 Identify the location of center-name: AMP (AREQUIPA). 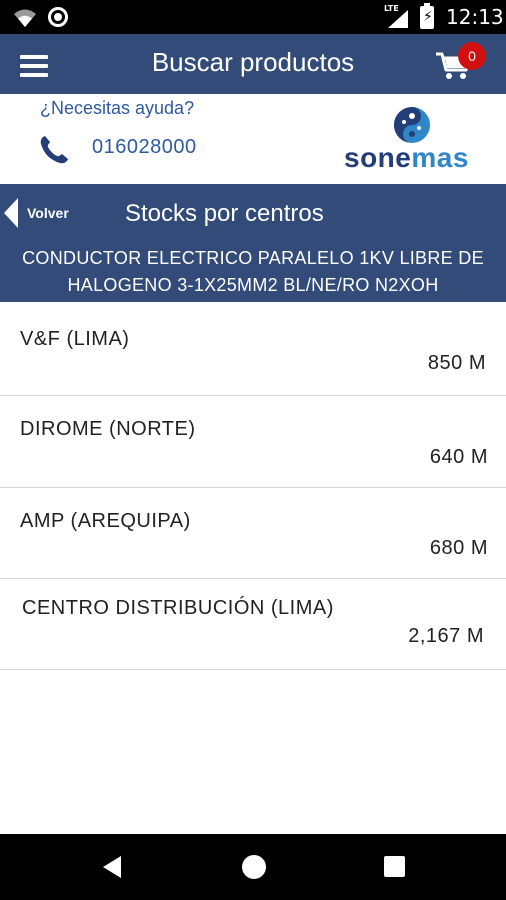
(105, 521).